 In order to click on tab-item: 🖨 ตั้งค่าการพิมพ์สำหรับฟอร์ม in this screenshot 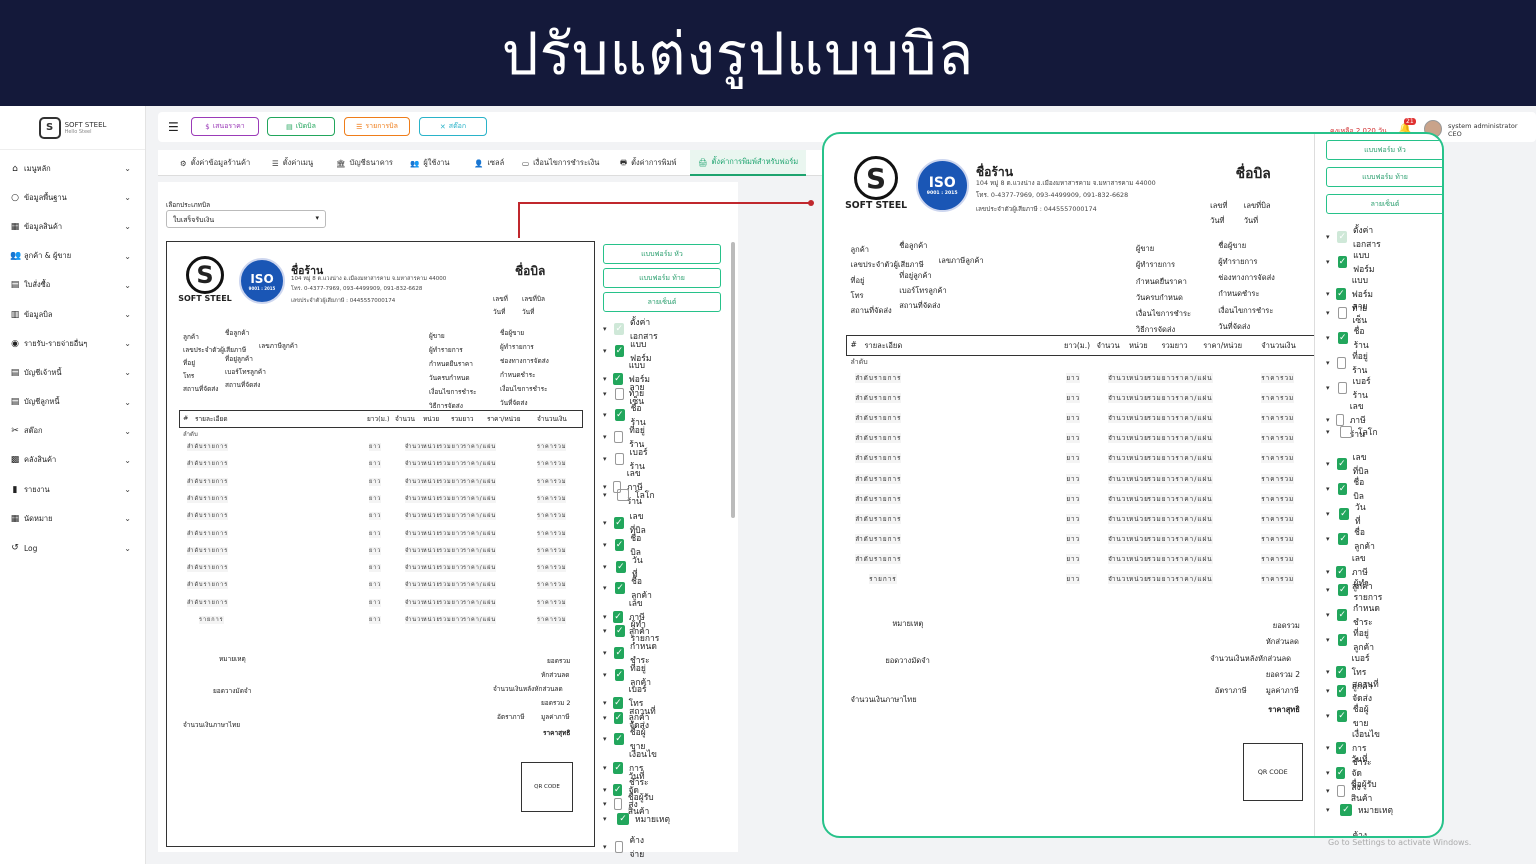, I will do `click(748, 163)`.